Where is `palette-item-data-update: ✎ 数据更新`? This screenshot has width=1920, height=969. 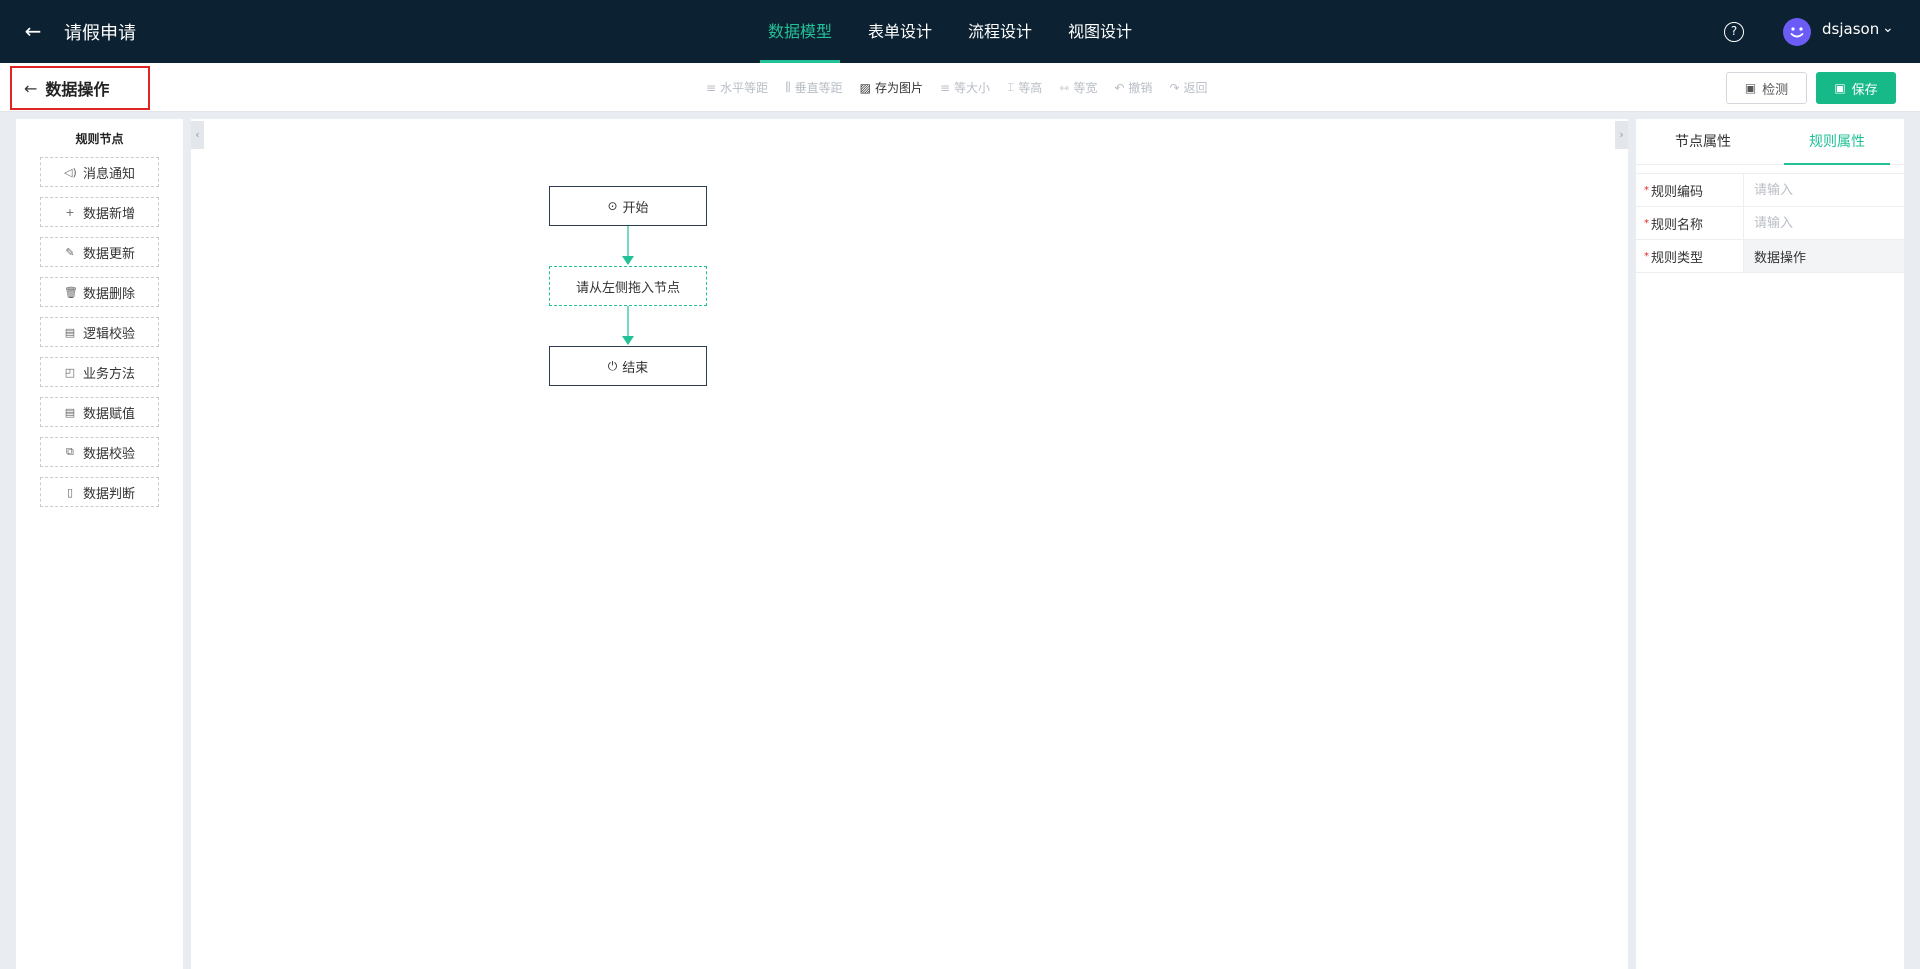
palette-item-data-update: ✎ 数据更新 is located at coordinates (99, 252).